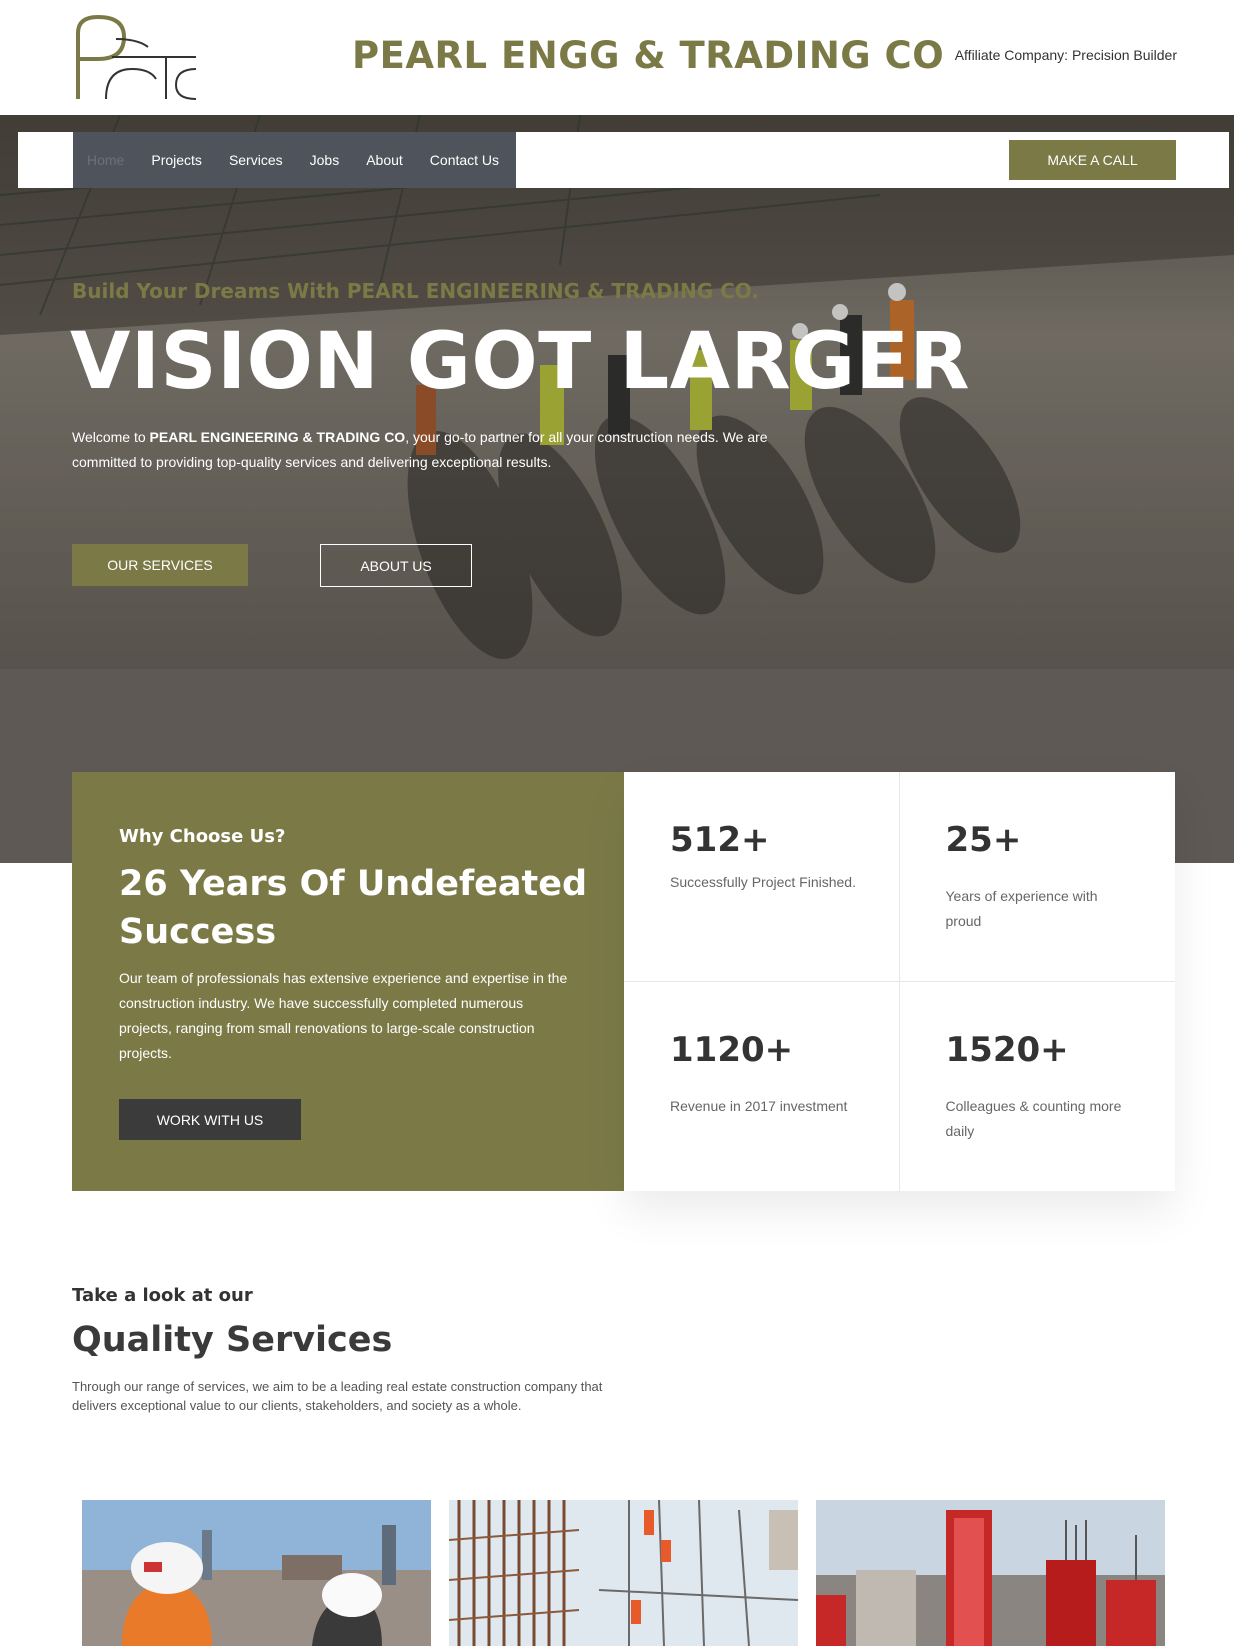 This screenshot has height=1646, width=1234. I want to click on site-title: PEARL ENGG & TRADING CO, so click(648, 55).